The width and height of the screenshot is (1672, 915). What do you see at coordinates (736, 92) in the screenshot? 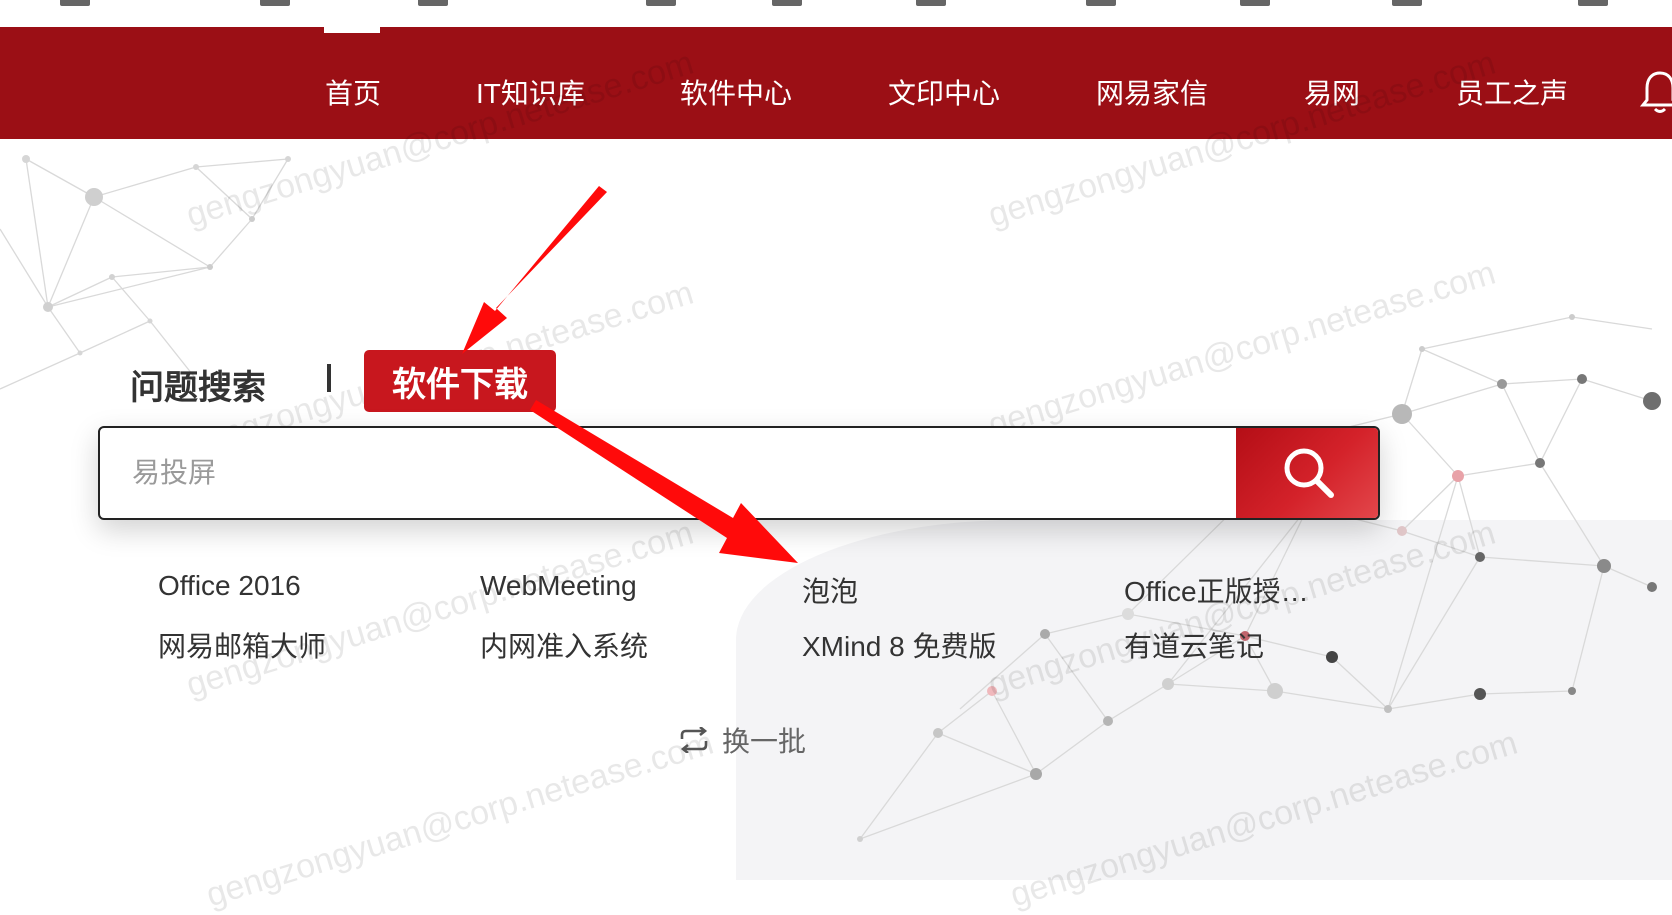
I see `nav-item-software-center: 软件中心` at bounding box center [736, 92].